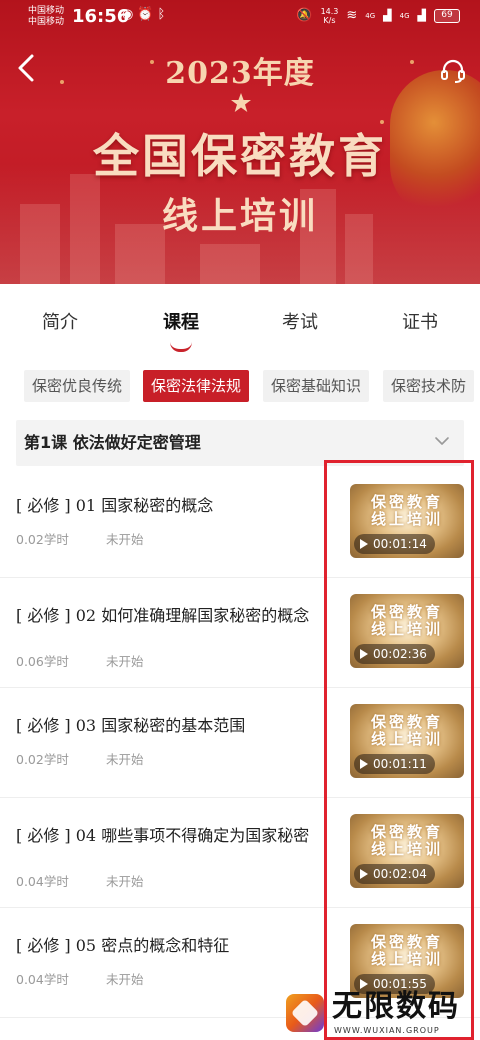  I want to click on duration-badge: 00:02:36, so click(394, 654).